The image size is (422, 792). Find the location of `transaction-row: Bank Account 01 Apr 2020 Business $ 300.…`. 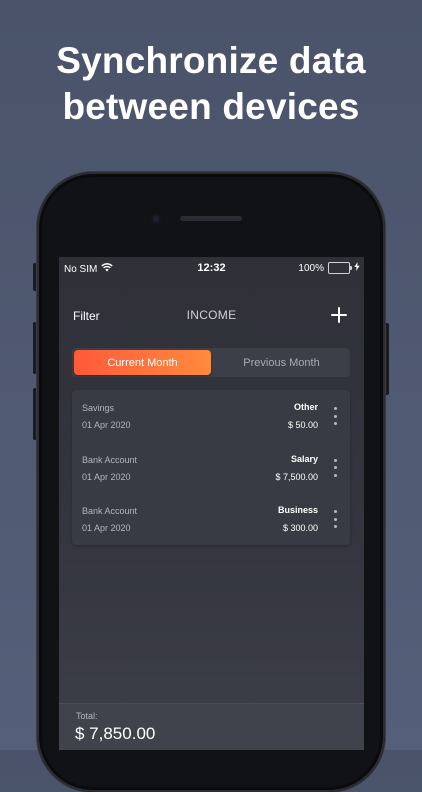

transaction-row: Bank Account 01 Apr 2020 Business $ 300.… is located at coordinates (211, 519).